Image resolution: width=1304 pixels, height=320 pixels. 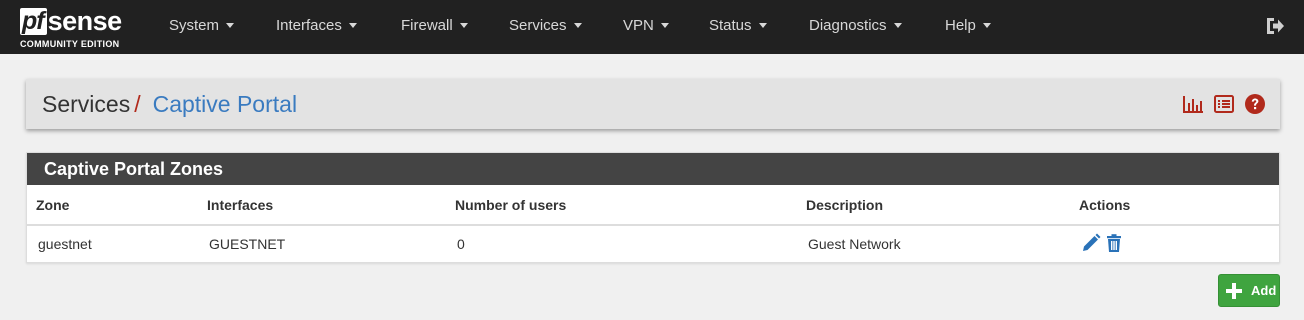 What do you see at coordinates (1275, 26) in the screenshot?
I see `sign-out-icon` at bounding box center [1275, 26].